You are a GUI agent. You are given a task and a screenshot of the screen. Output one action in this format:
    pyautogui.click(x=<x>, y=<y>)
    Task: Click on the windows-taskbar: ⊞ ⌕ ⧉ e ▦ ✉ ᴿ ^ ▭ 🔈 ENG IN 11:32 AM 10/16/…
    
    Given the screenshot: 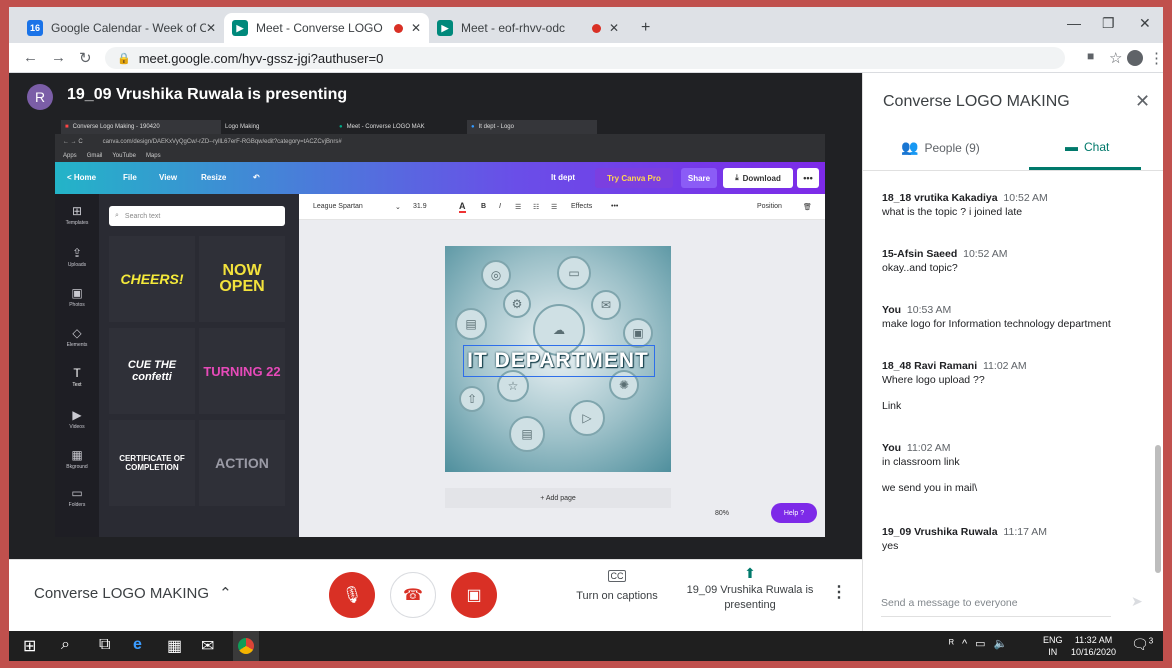 What is the action you would take?
    pyautogui.click(x=586, y=646)
    